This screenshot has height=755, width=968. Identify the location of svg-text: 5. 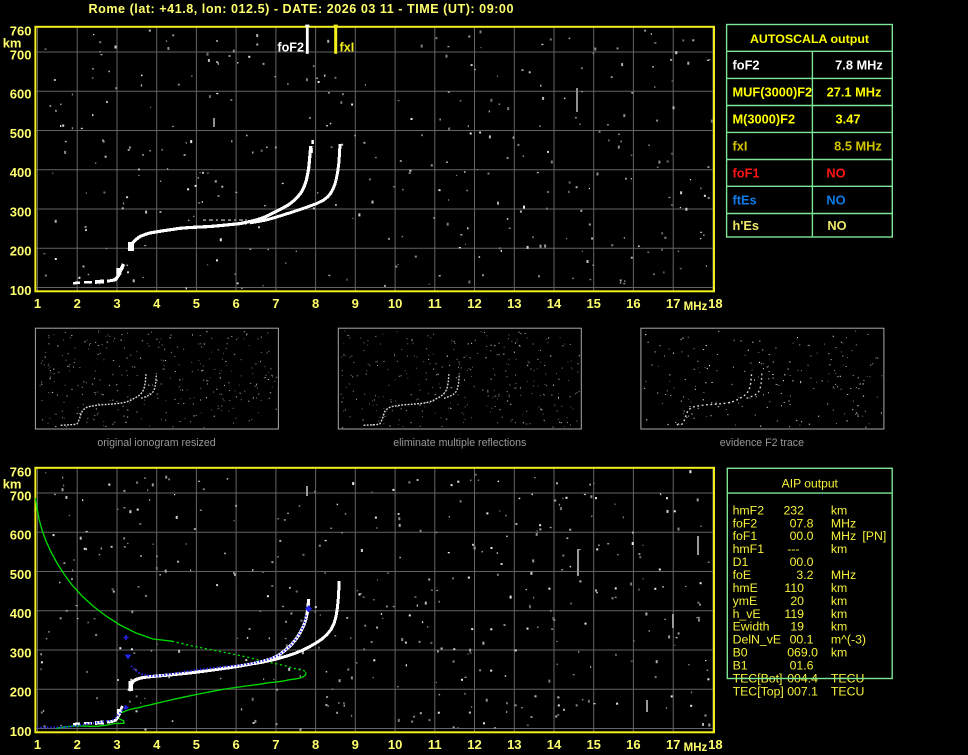
(196, 303).